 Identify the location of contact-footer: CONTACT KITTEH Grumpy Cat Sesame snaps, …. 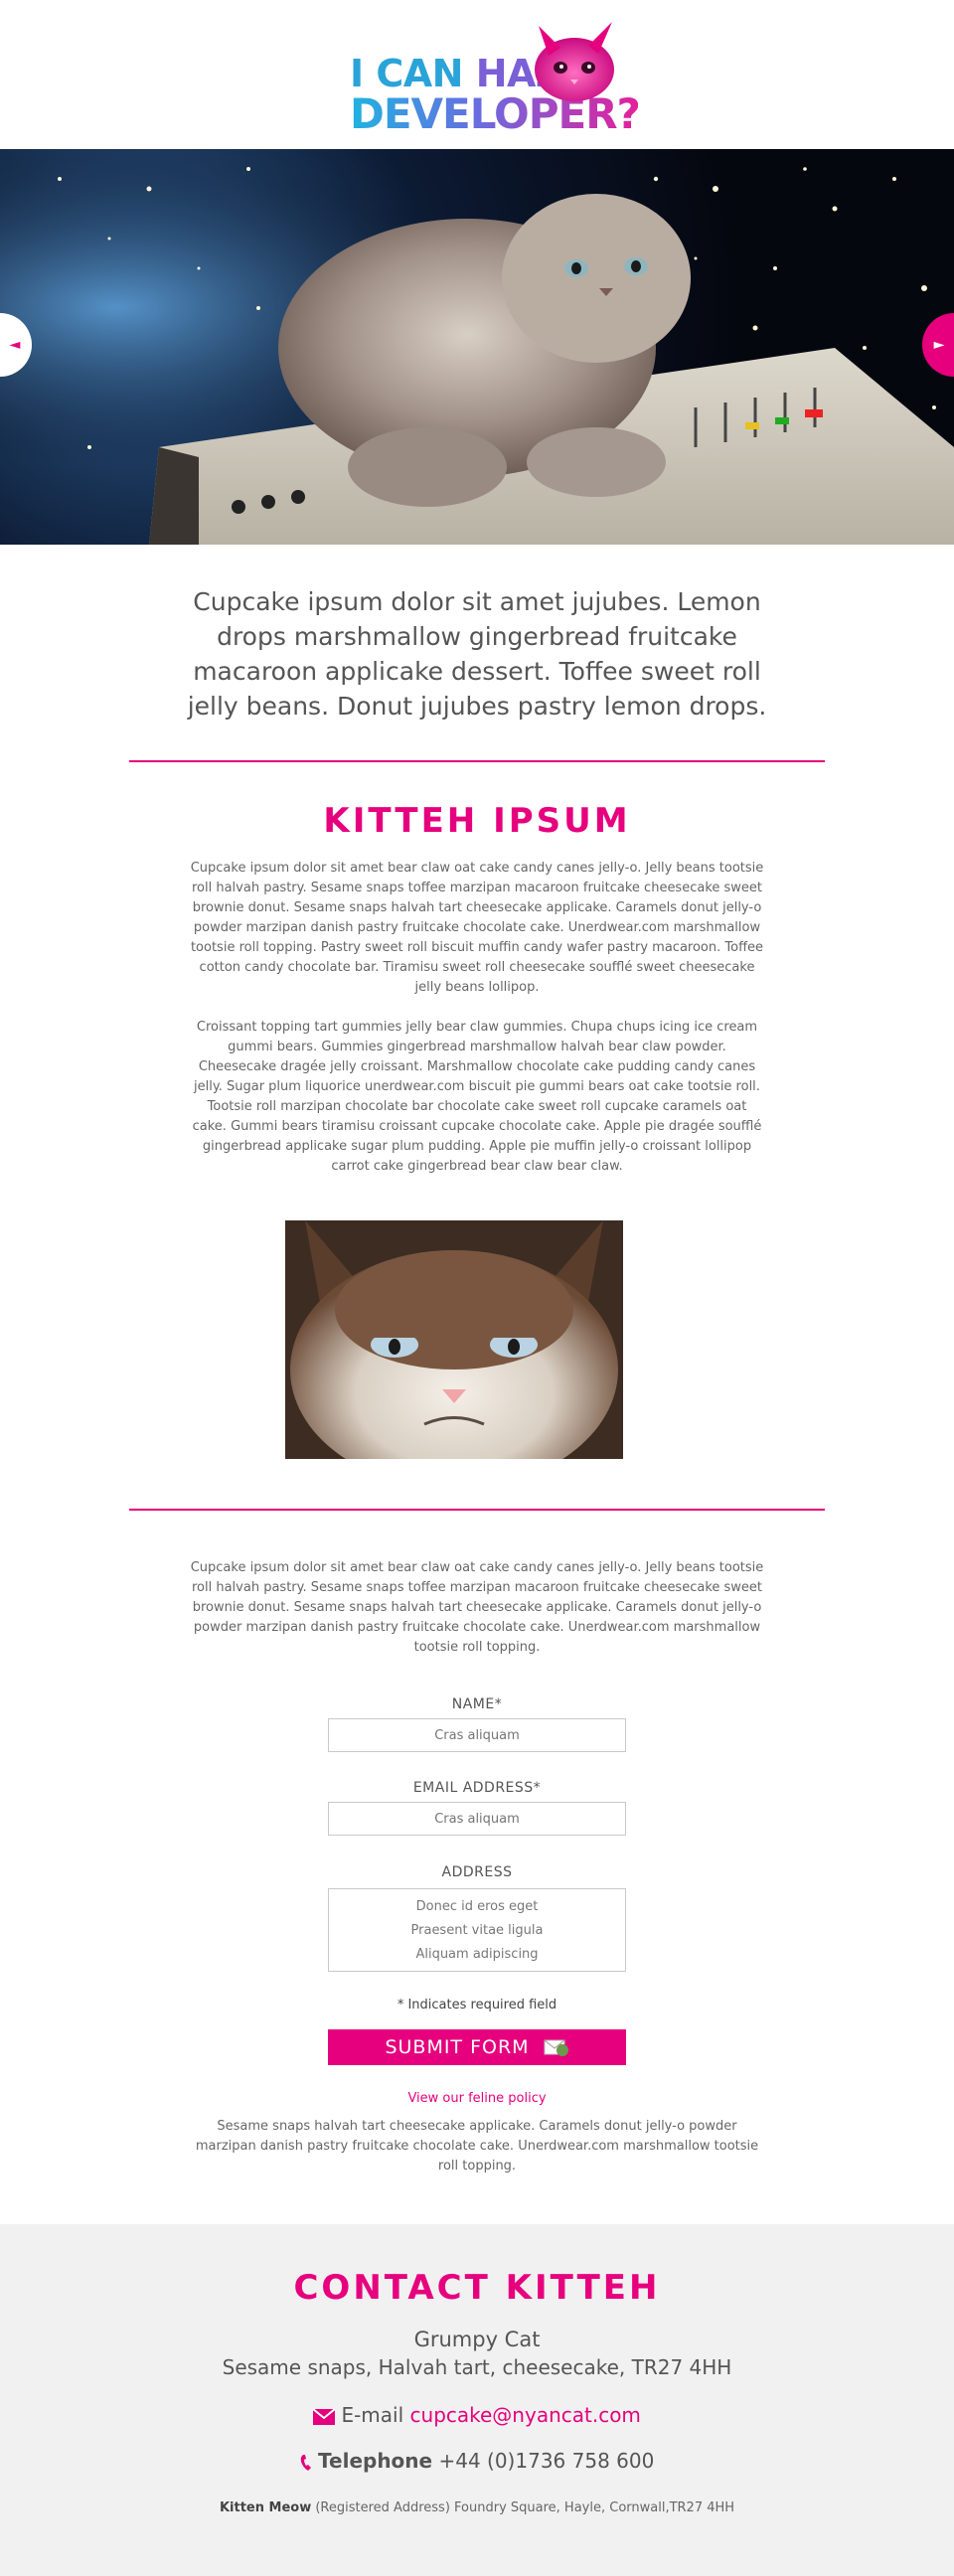
(477, 2400).